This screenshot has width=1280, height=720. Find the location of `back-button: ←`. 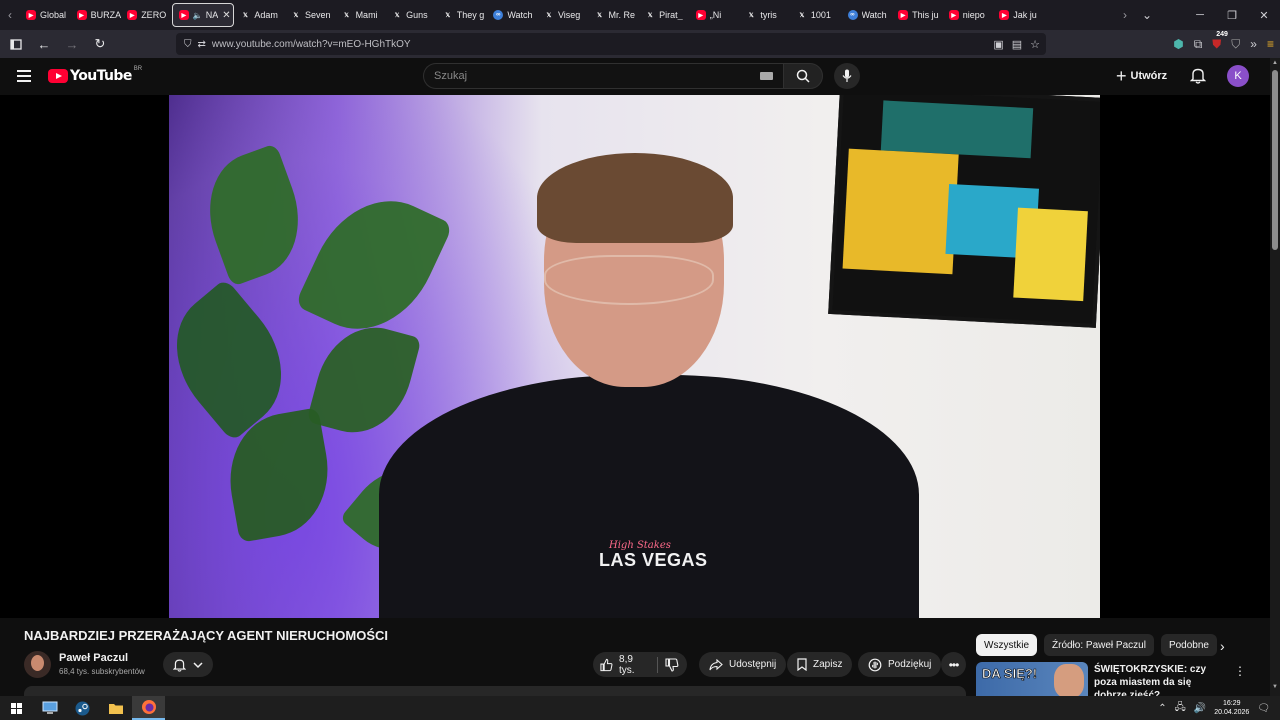

back-button: ← is located at coordinates (44, 44).